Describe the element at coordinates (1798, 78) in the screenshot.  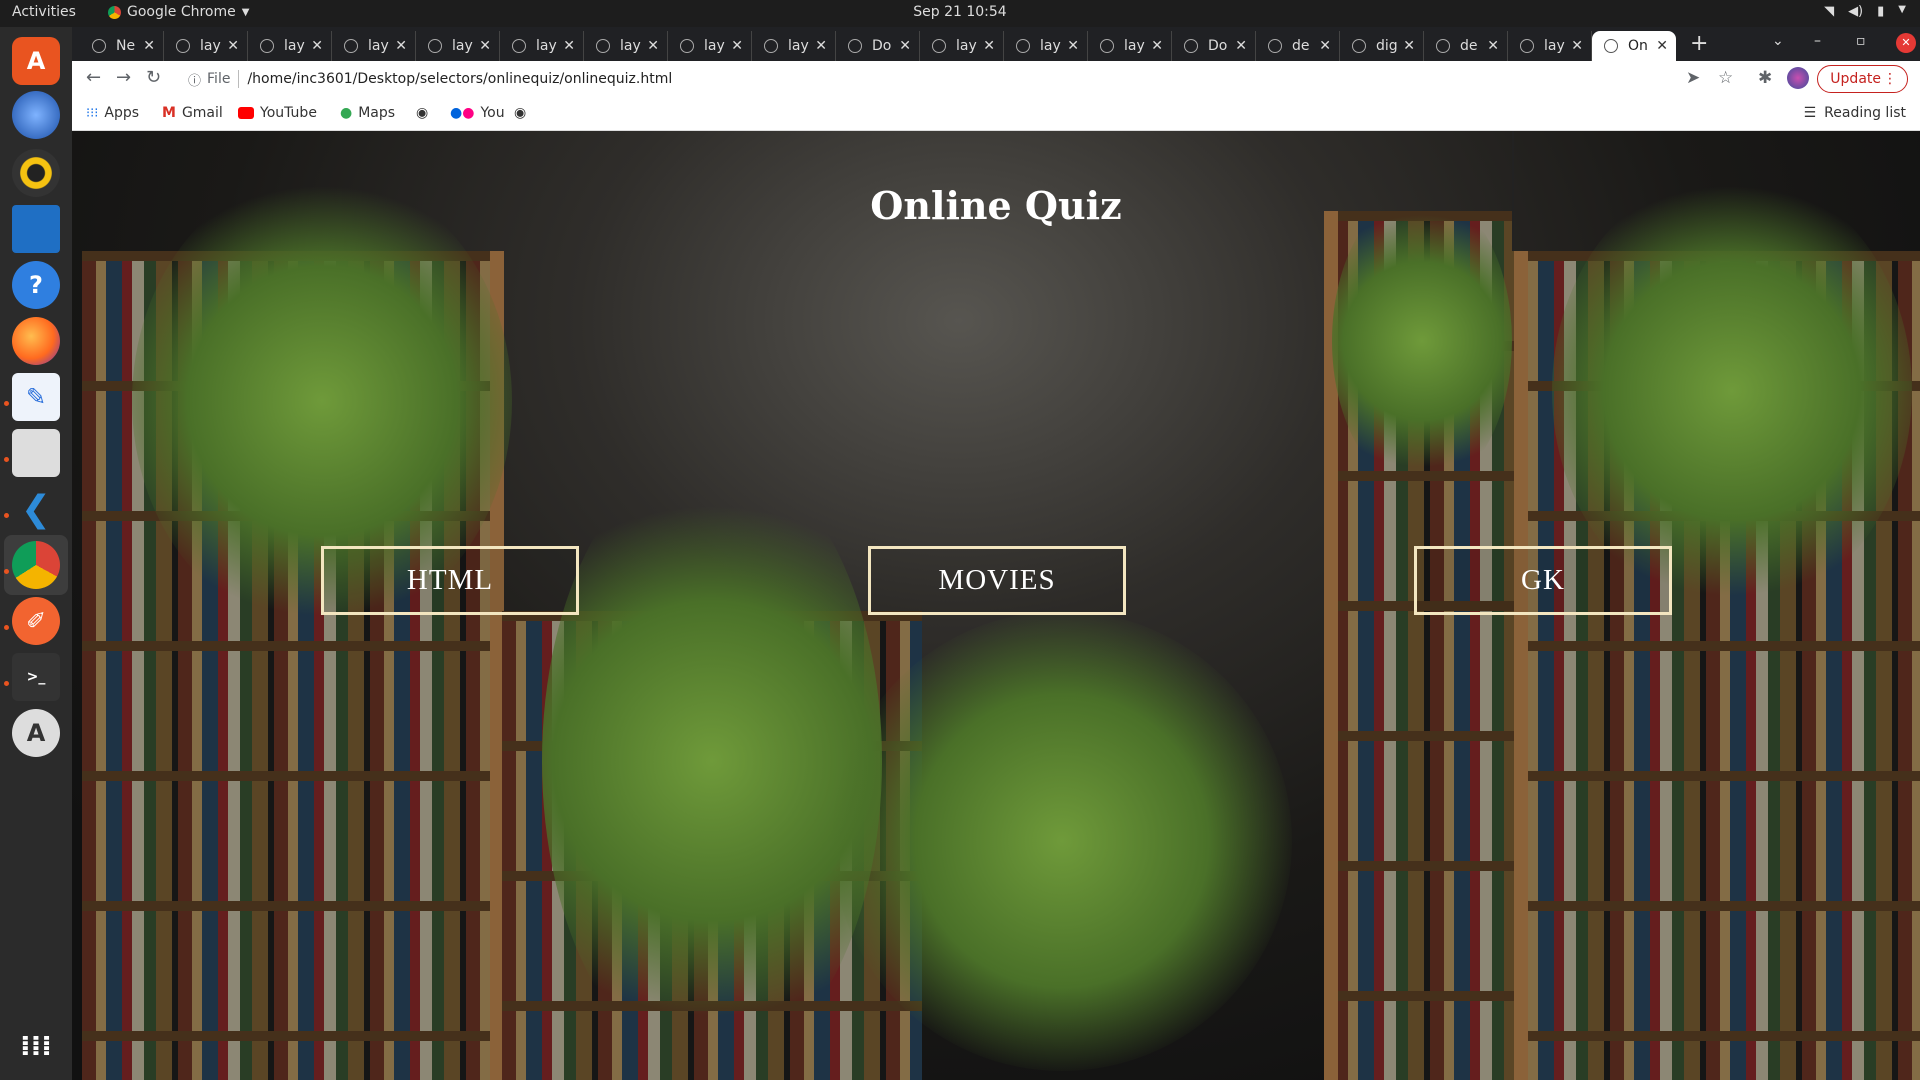
I see `profile-avatar` at that location.